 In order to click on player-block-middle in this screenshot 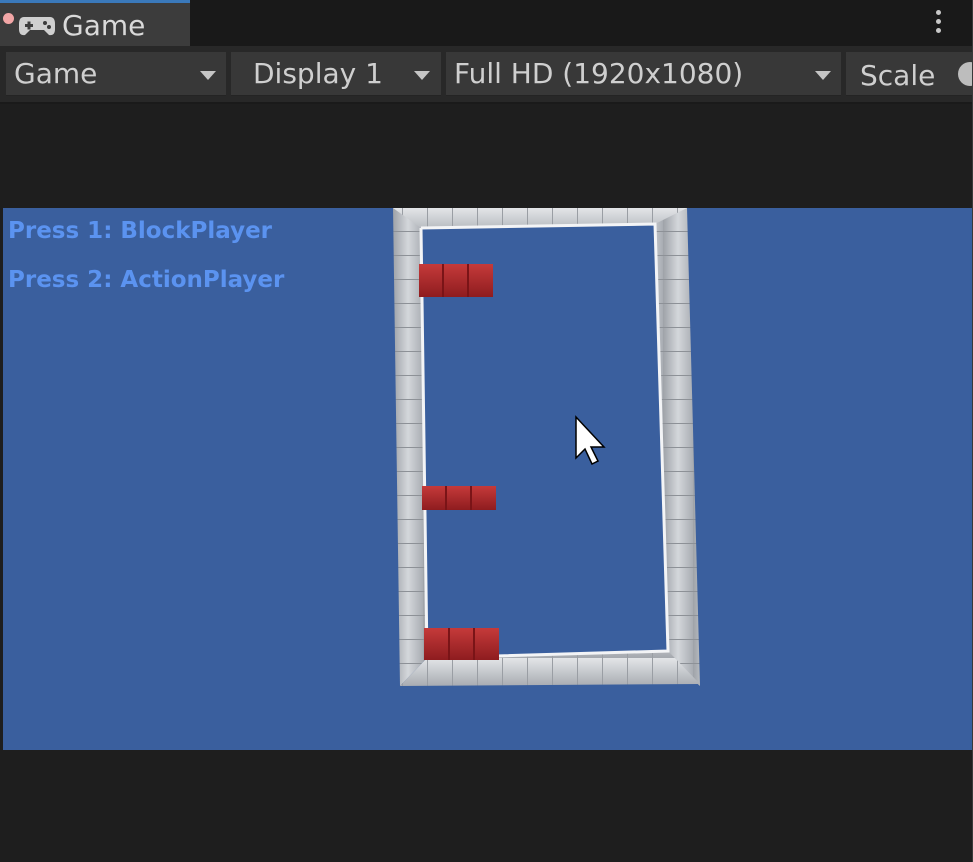, I will do `click(459, 498)`.